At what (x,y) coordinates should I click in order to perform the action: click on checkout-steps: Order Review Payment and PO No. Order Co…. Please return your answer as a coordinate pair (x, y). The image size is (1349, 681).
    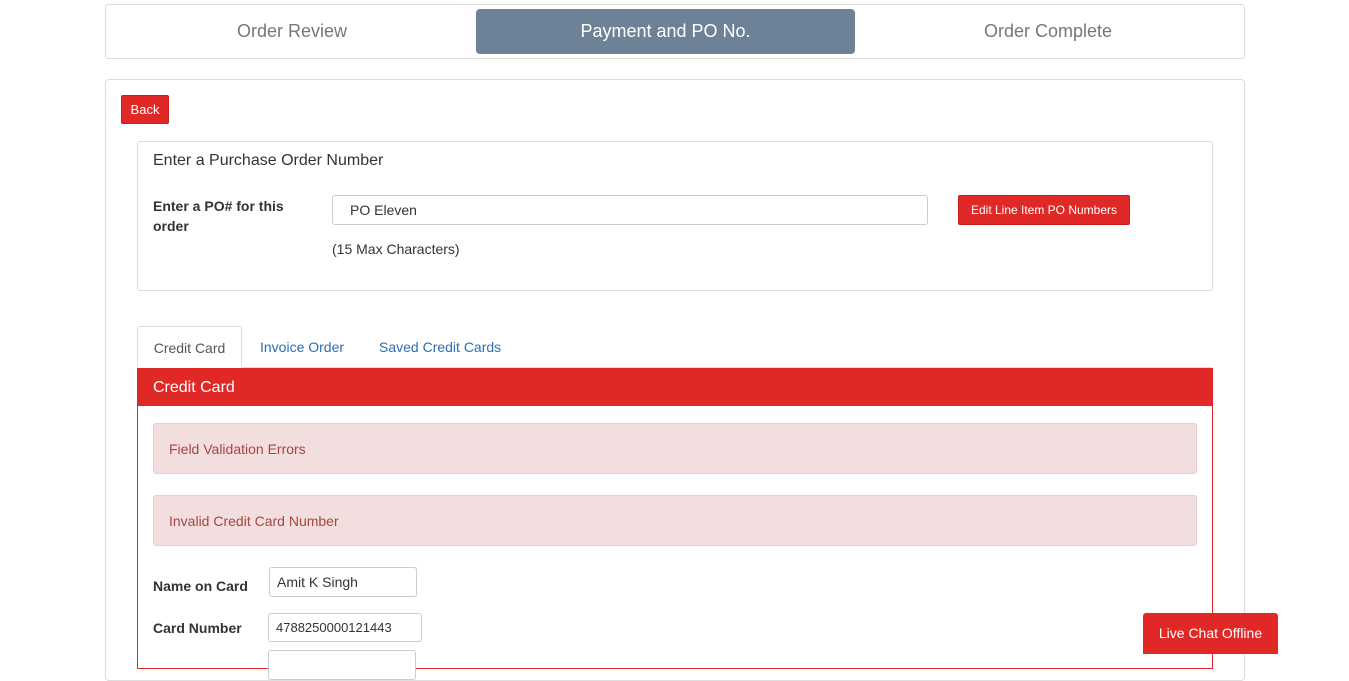
    Looking at the image, I should click on (675, 31).